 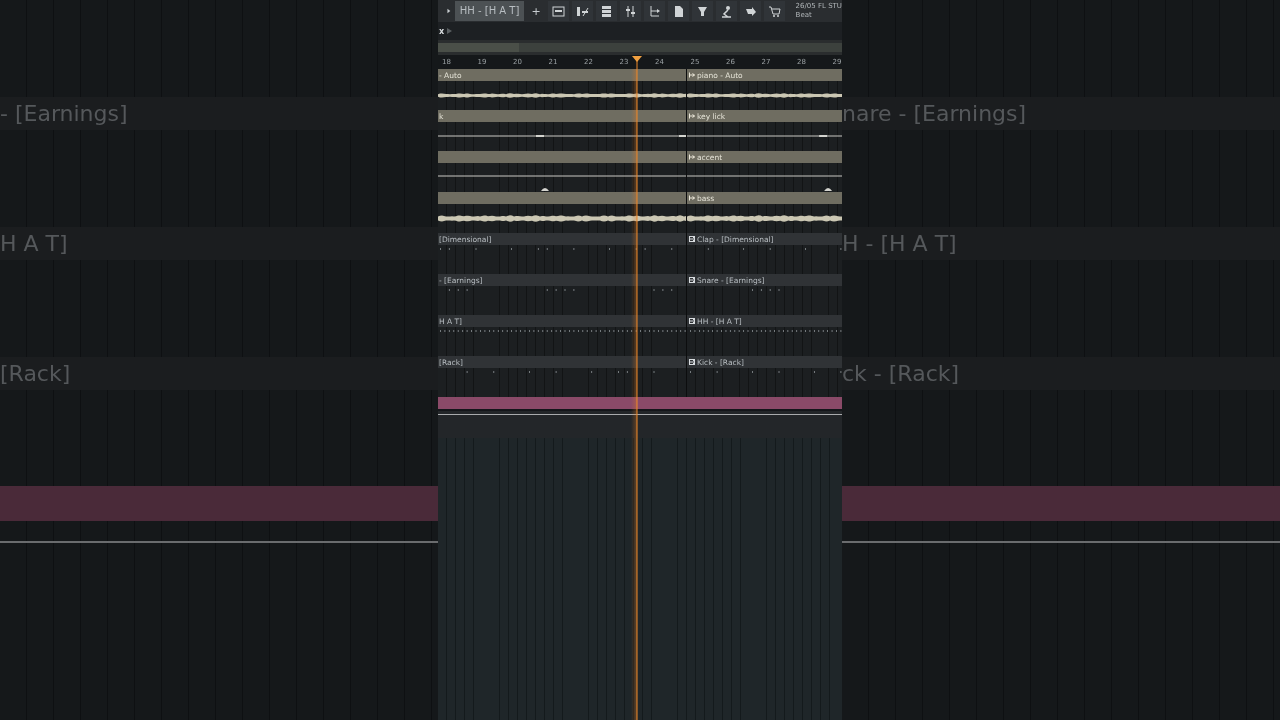 What do you see at coordinates (640, 47) in the screenshot?
I see `overview-scrollbar` at bounding box center [640, 47].